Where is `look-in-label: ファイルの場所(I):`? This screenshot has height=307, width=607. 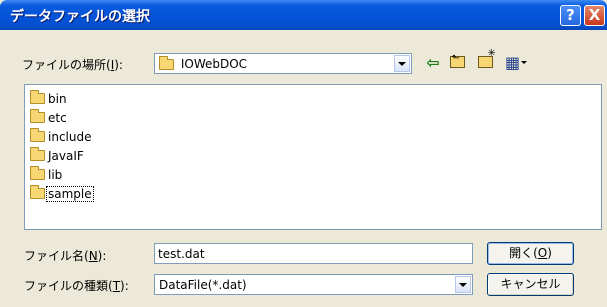
look-in-label: ファイルの場所(I): is located at coordinates (72, 64).